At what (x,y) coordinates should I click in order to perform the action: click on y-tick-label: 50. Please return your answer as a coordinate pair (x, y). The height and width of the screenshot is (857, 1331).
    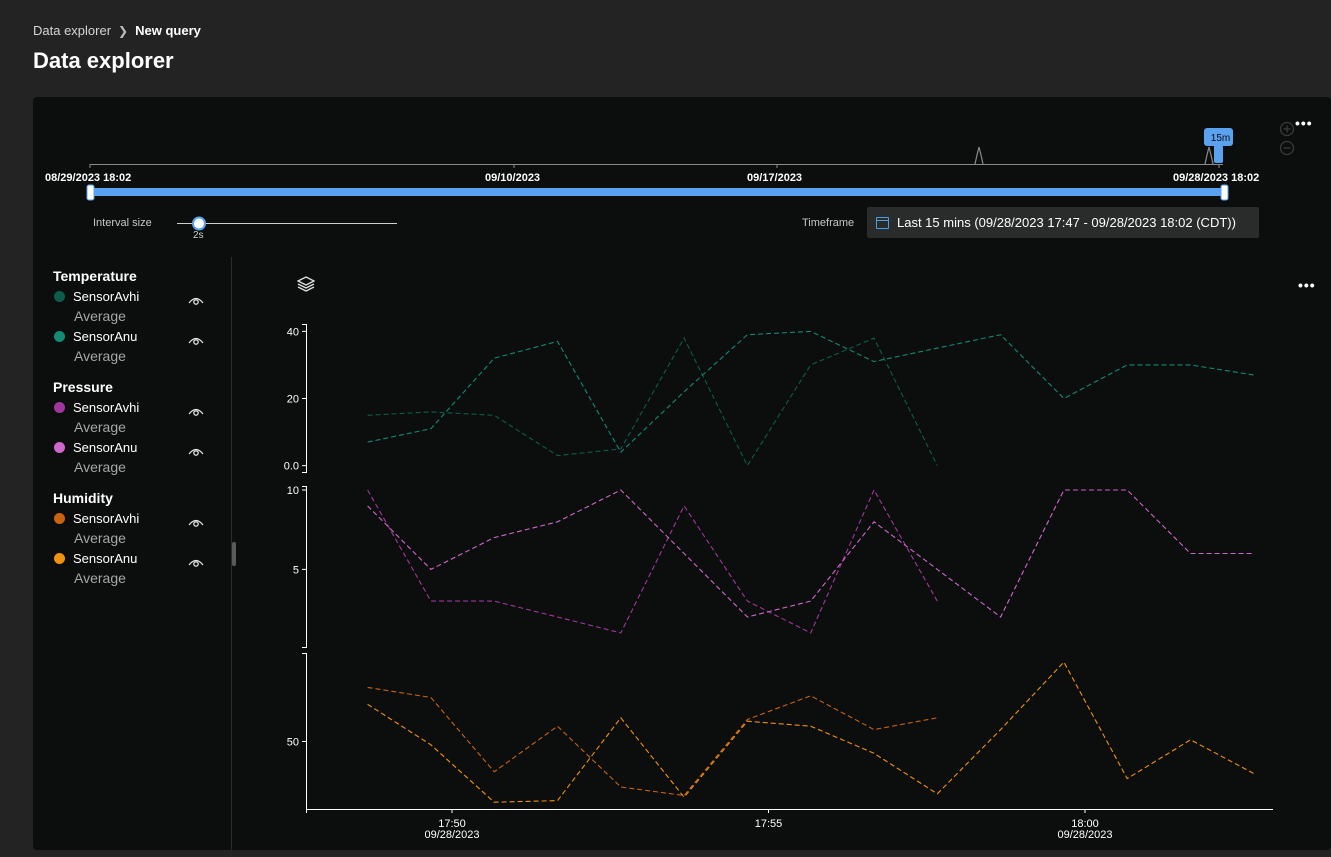
    Looking at the image, I should click on (293, 742).